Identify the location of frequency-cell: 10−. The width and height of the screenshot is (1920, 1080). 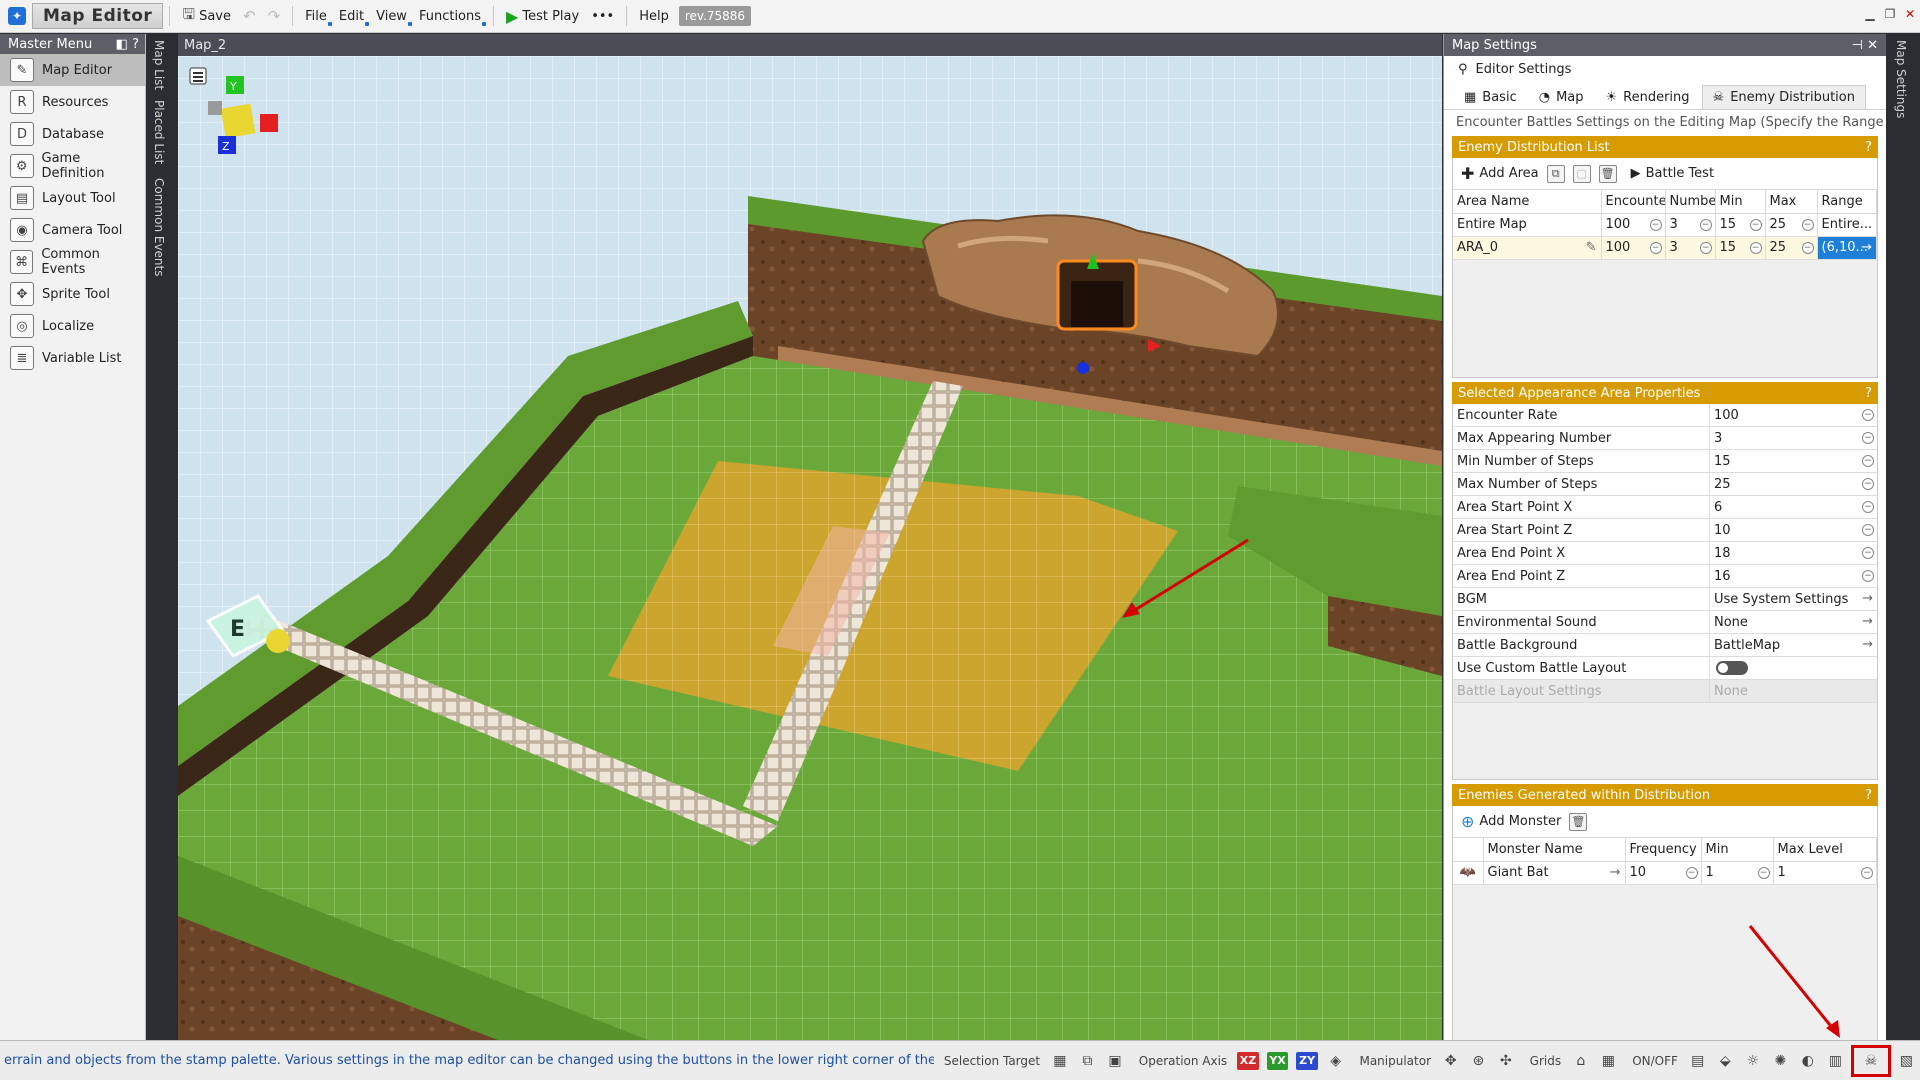
(1663, 873).